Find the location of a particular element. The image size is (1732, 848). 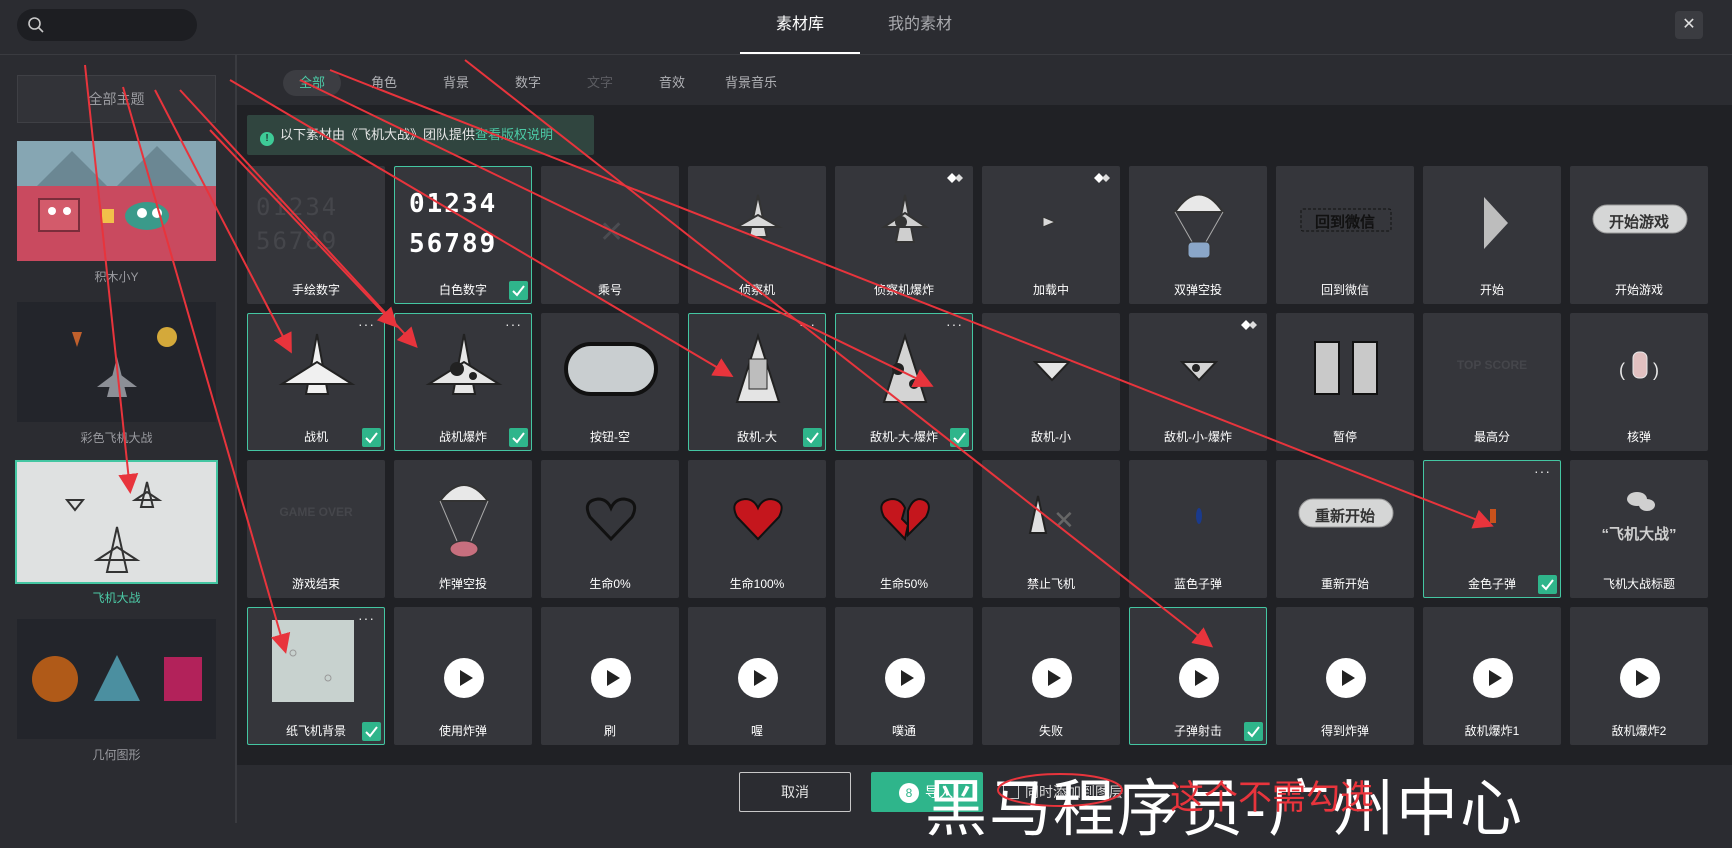

bomb-parachute-icon is located at coordinates (464, 521).